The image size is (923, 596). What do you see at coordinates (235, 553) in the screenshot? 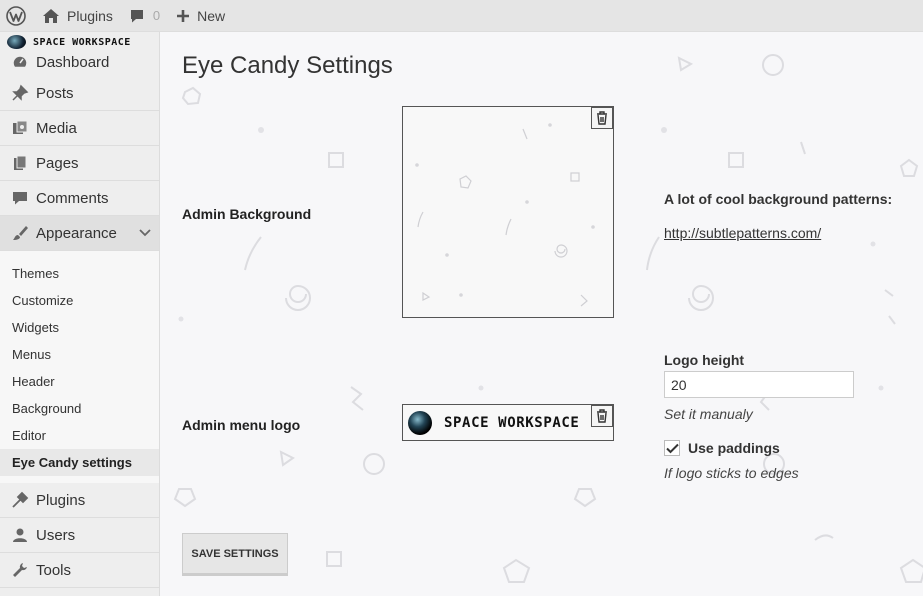
I see `save-settings-button: Save Settings` at bounding box center [235, 553].